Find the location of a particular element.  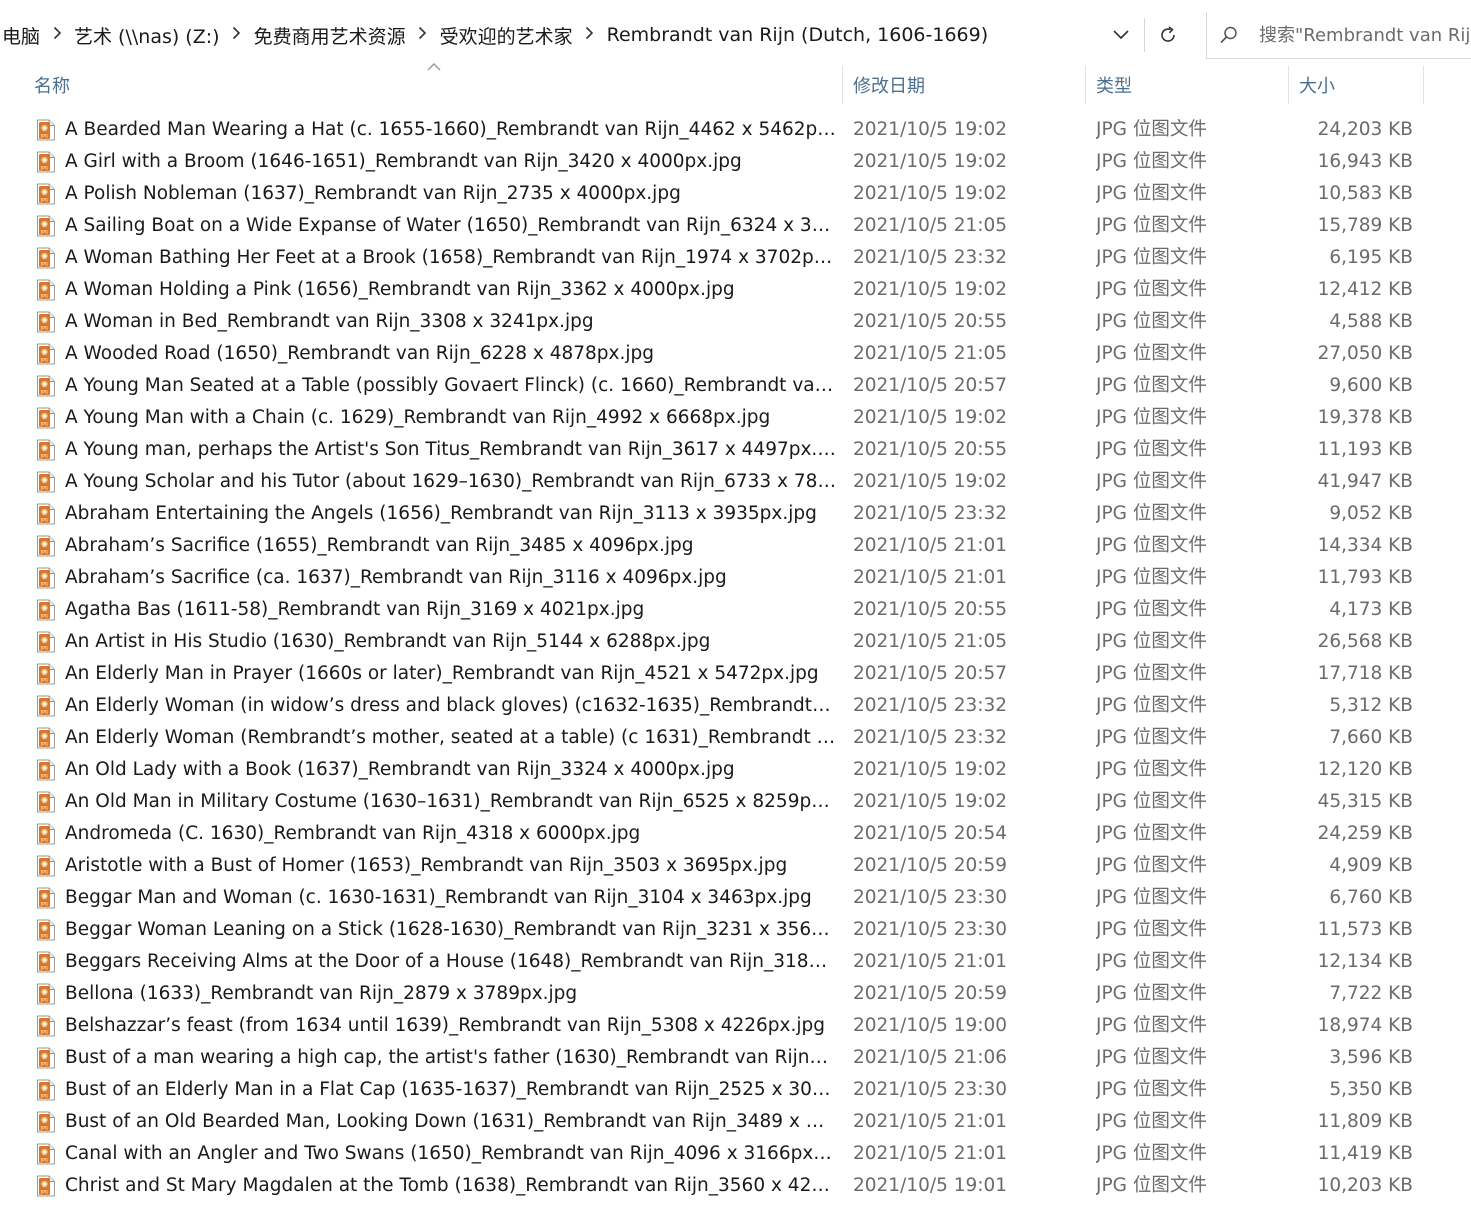

column-header-row: 名称 修改日期 类型 大小 is located at coordinates (735, 85).